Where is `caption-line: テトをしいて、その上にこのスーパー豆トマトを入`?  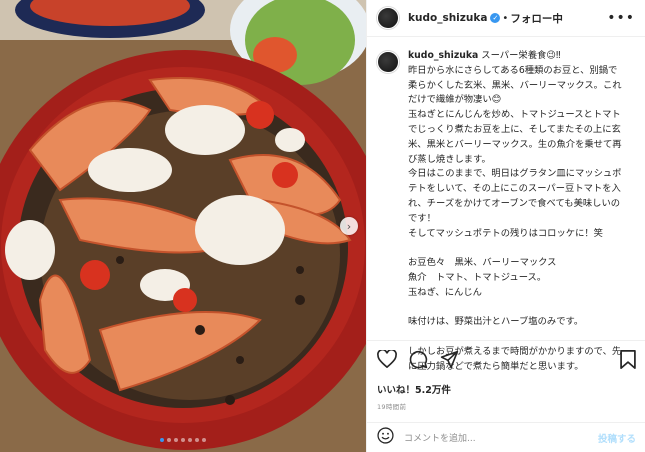 caption-line: テトをしいて、その上にこのスーパー豆トマトを入 is located at coordinates (514, 189).